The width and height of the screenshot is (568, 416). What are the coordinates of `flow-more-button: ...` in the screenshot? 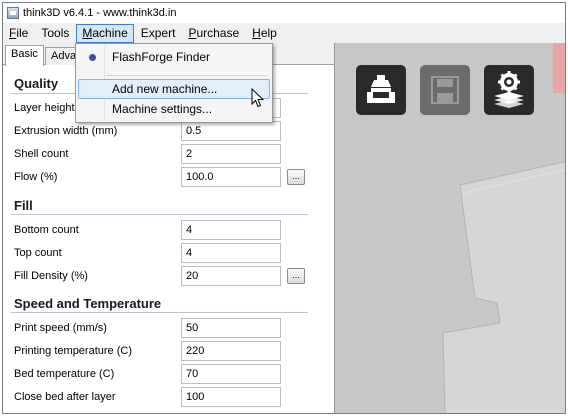 It's located at (296, 177).